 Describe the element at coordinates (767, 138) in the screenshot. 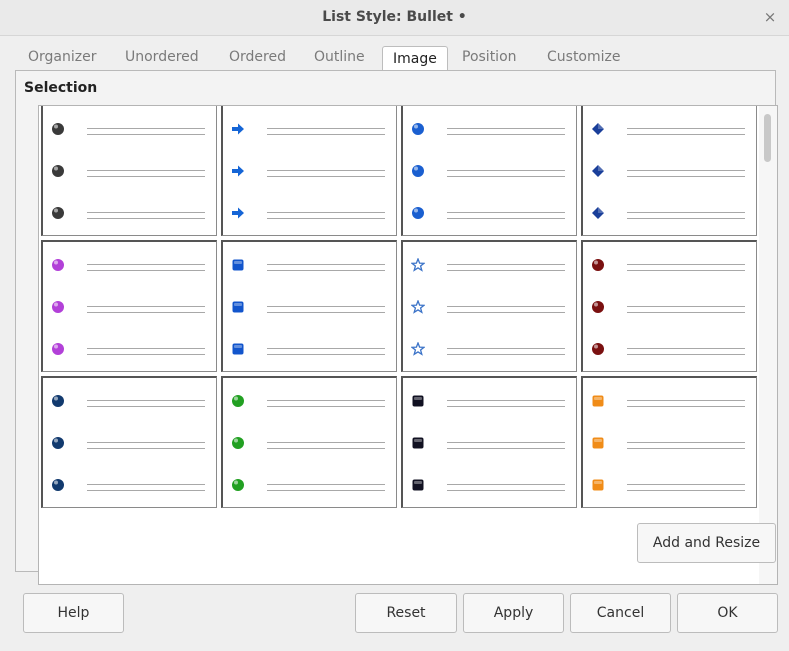

I see `scrollbar-thumb` at that location.